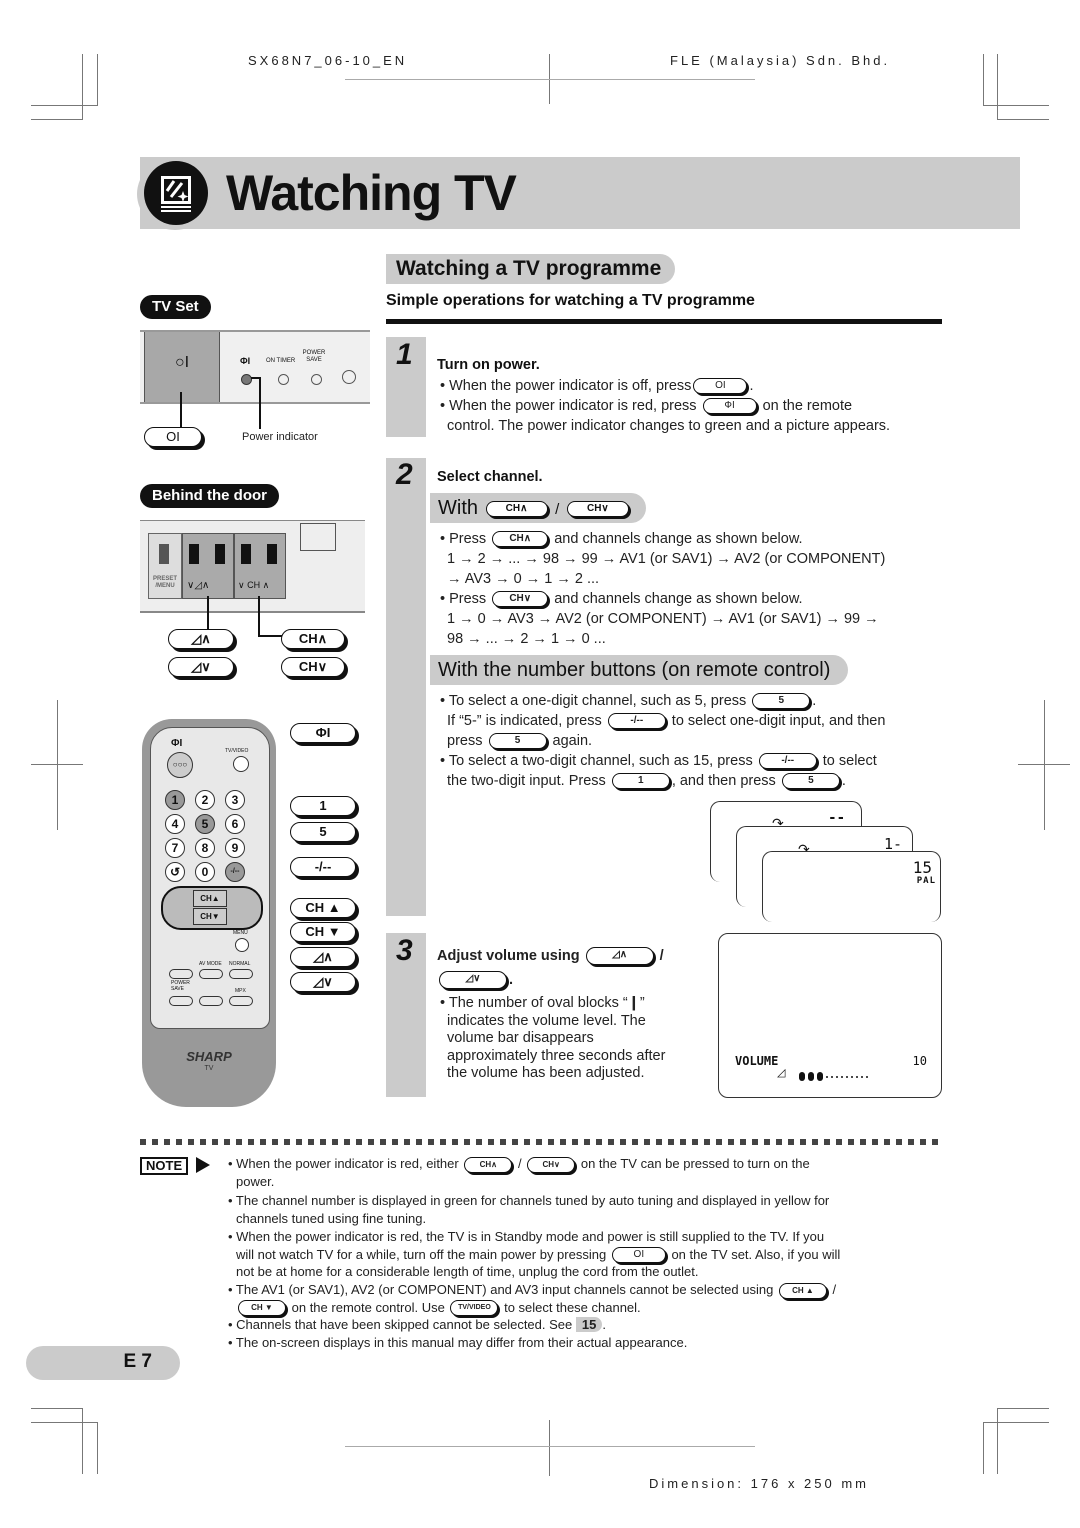 The image size is (1080, 1528). What do you see at coordinates (241, 1001) in the screenshot?
I see `mpx-button` at bounding box center [241, 1001].